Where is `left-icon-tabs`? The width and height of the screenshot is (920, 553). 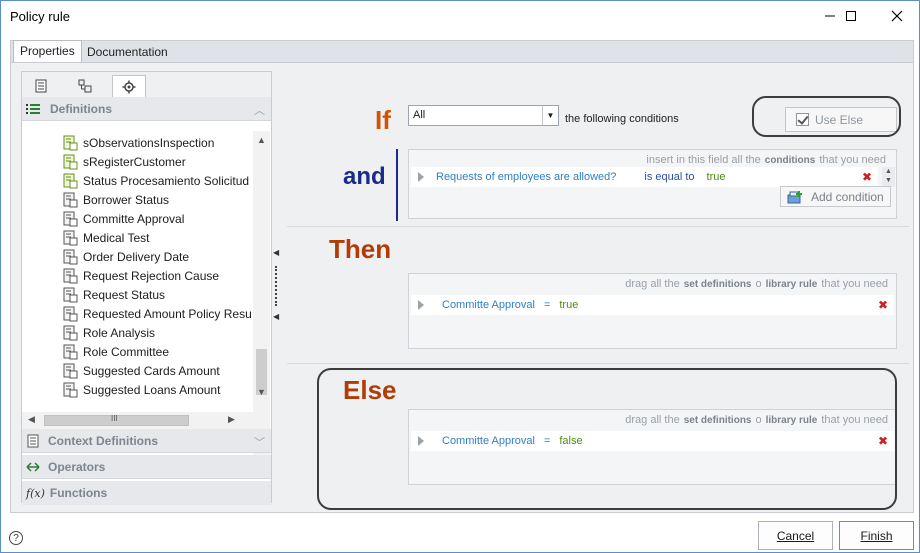
left-icon-tabs is located at coordinates (146, 84).